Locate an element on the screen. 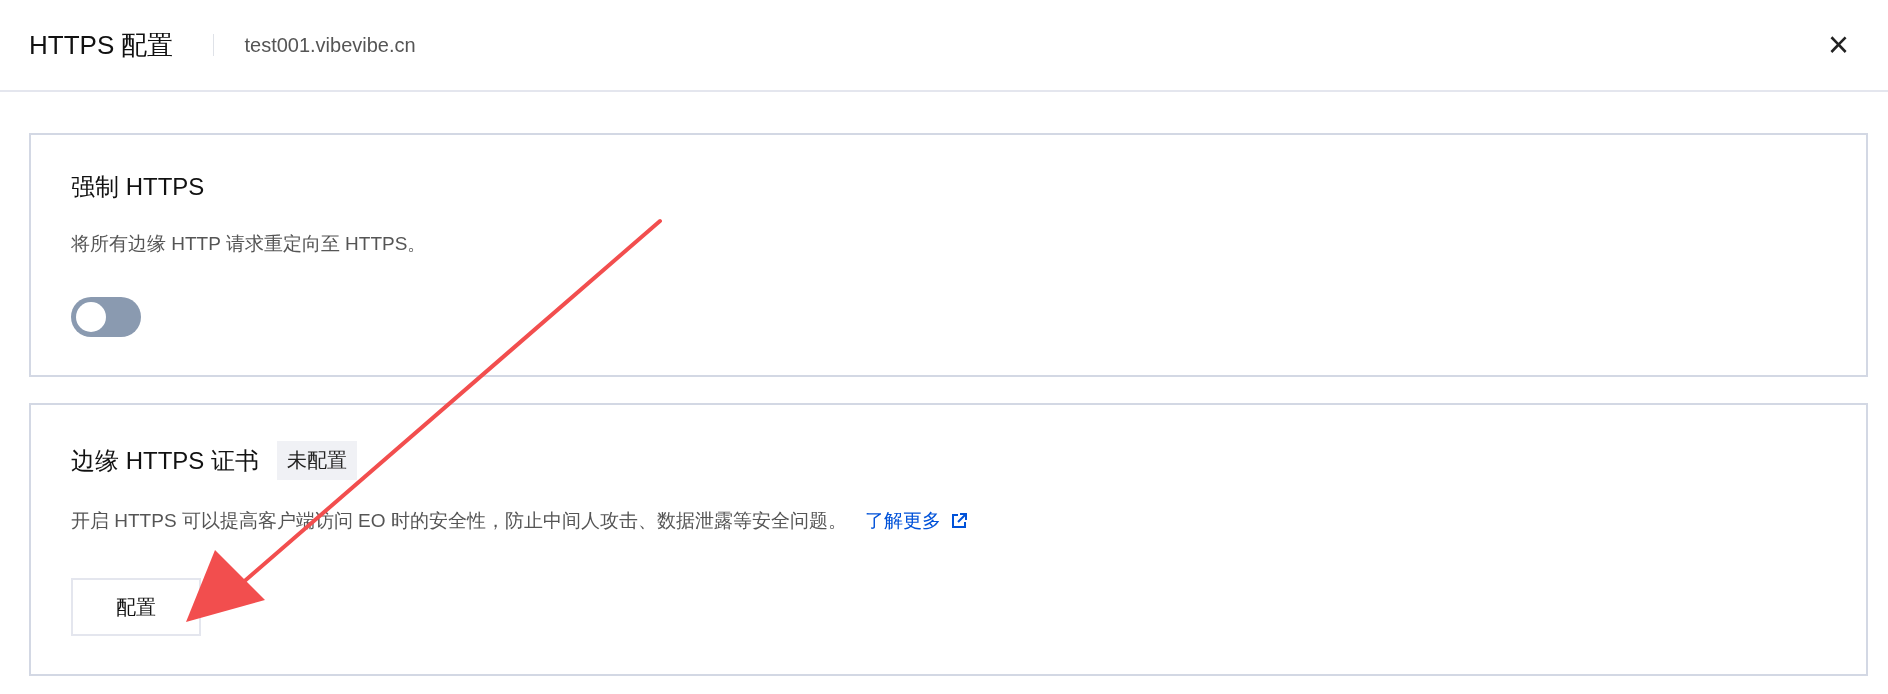 This screenshot has height=694, width=1888. section-title: 强制 HTTPS is located at coordinates (138, 187).